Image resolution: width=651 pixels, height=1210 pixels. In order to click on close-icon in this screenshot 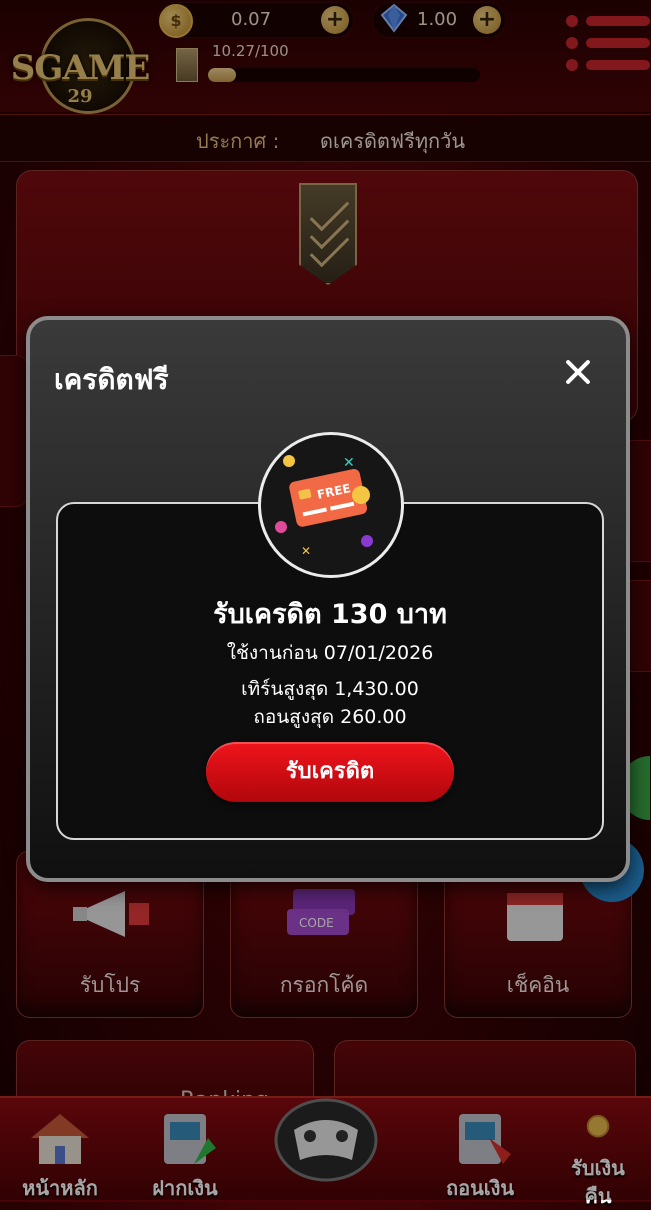, I will do `click(578, 372)`.